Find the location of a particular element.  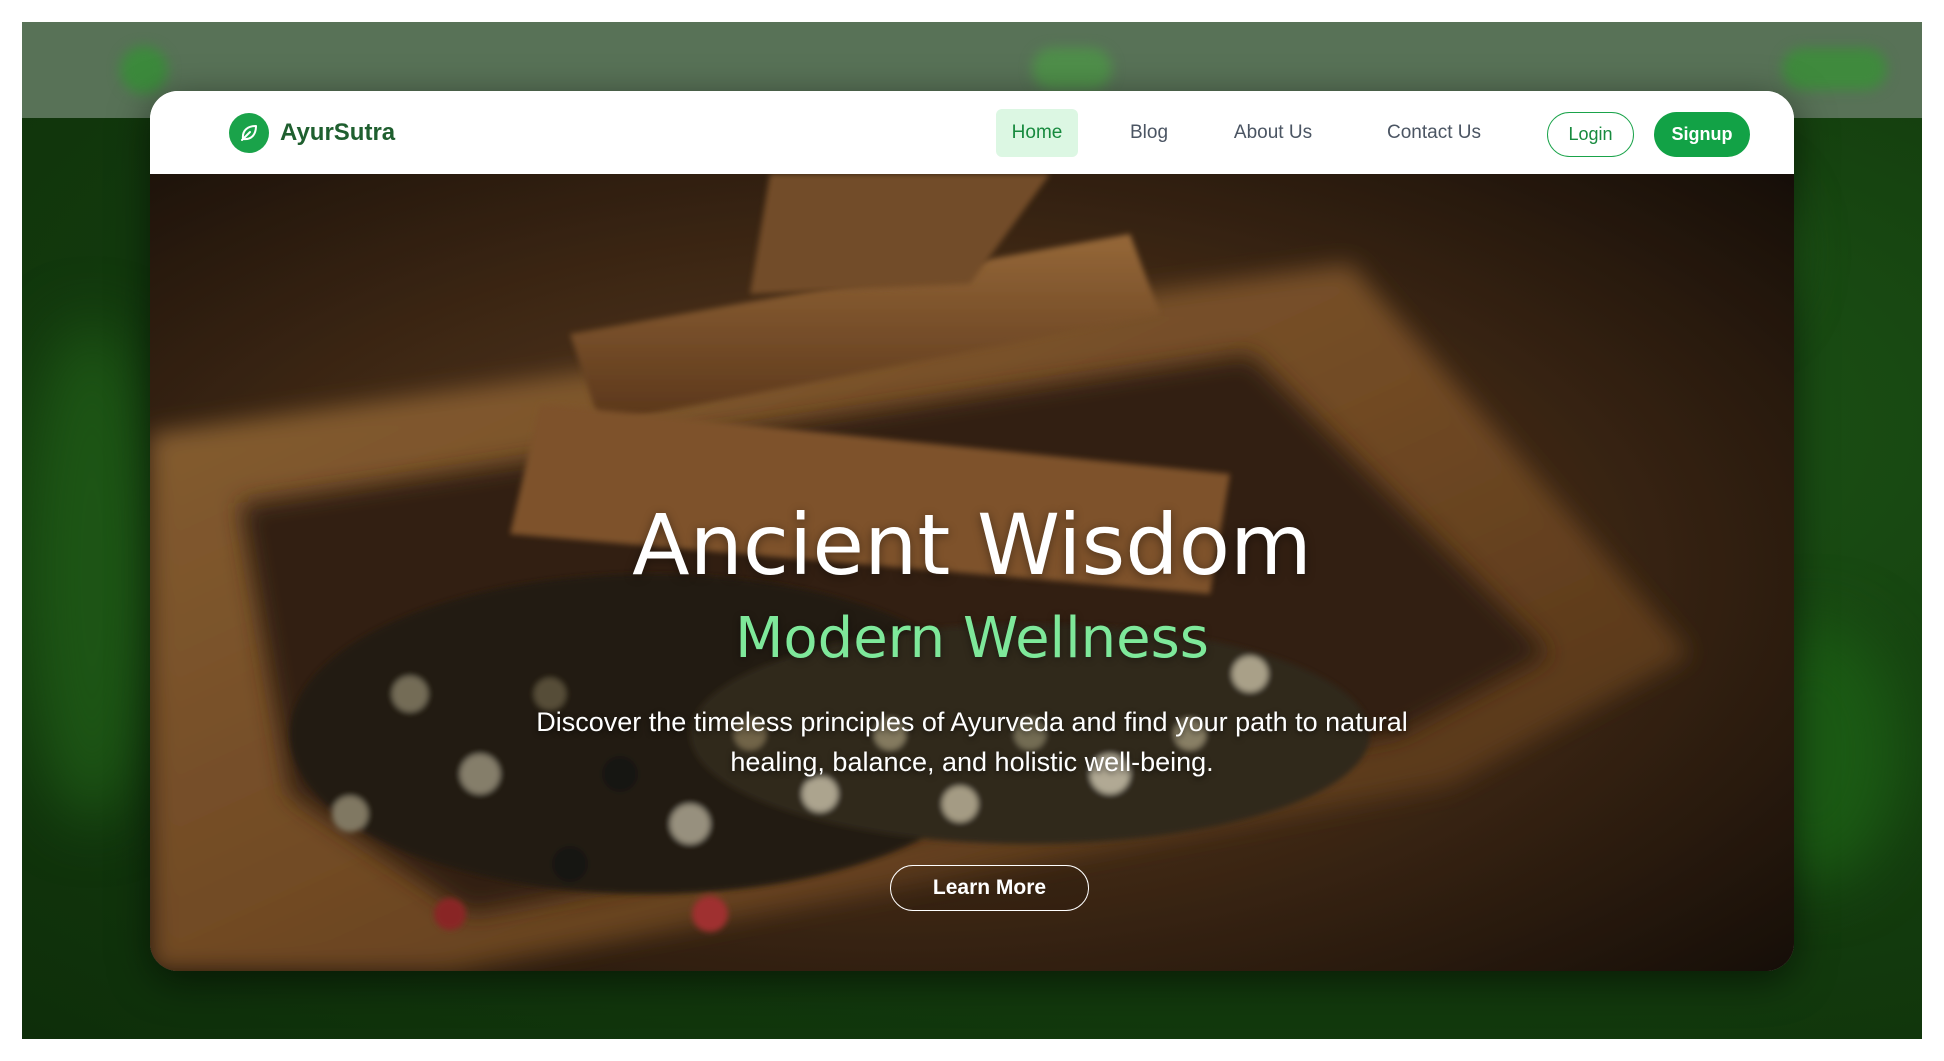

hero-title: Ancient Wisdom is located at coordinates (972, 545).